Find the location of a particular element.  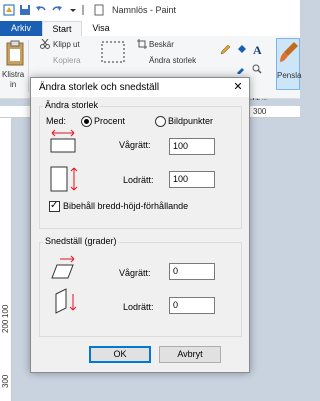

tab-file: Arkiv is located at coordinates (21, 28).